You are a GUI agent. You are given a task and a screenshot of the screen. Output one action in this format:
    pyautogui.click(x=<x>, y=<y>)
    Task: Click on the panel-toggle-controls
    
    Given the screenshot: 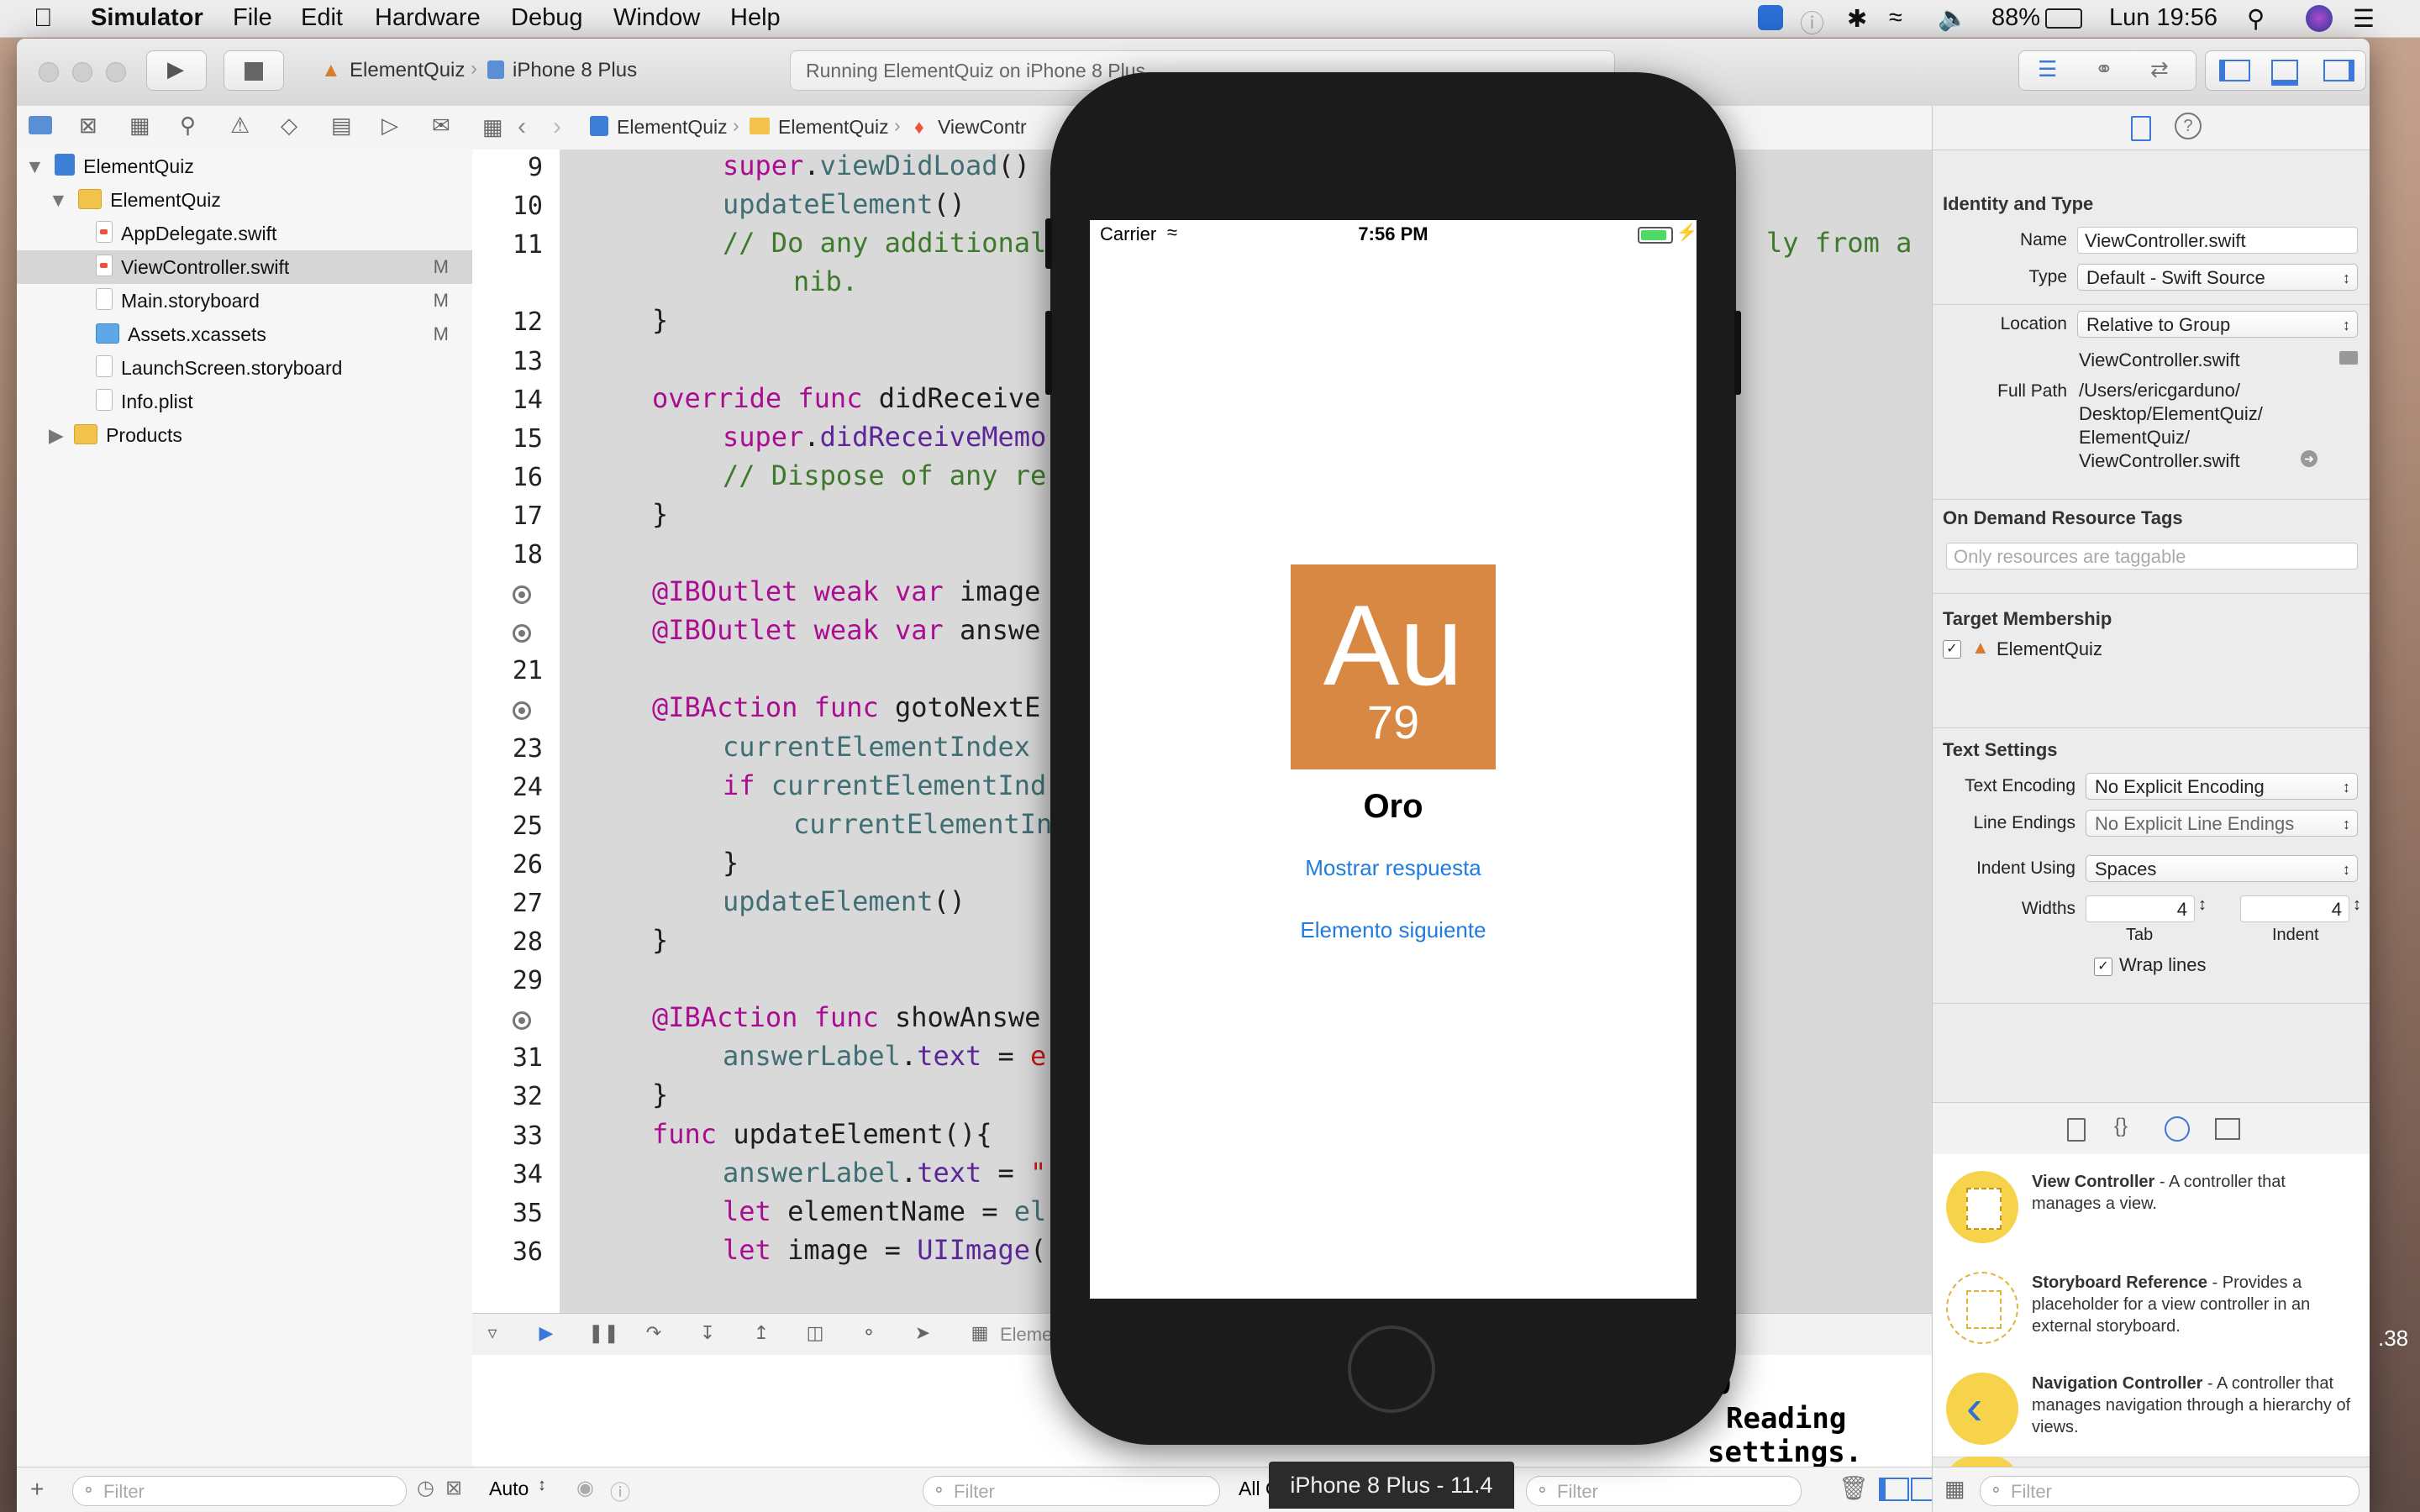 What is the action you would take?
    pyautogui.click(x=2285, y=70)
    